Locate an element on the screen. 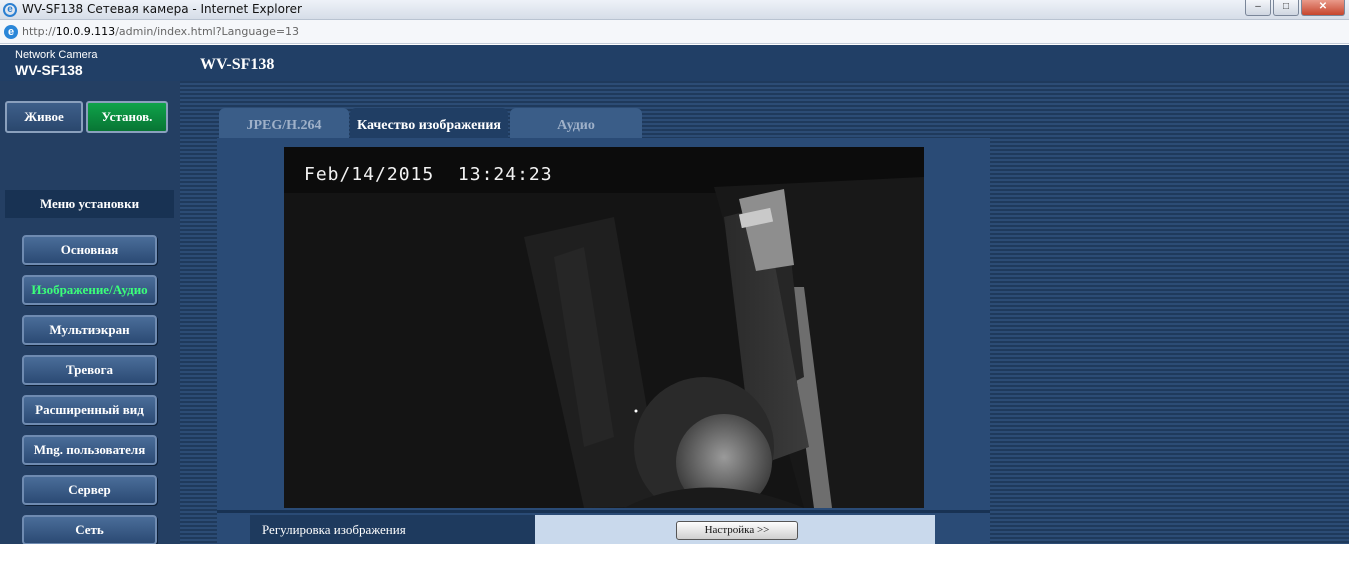 Image resolution: width=1349 pixels, height=588 pixels. menu-network: Сеть is located at coordinates (89, 529).